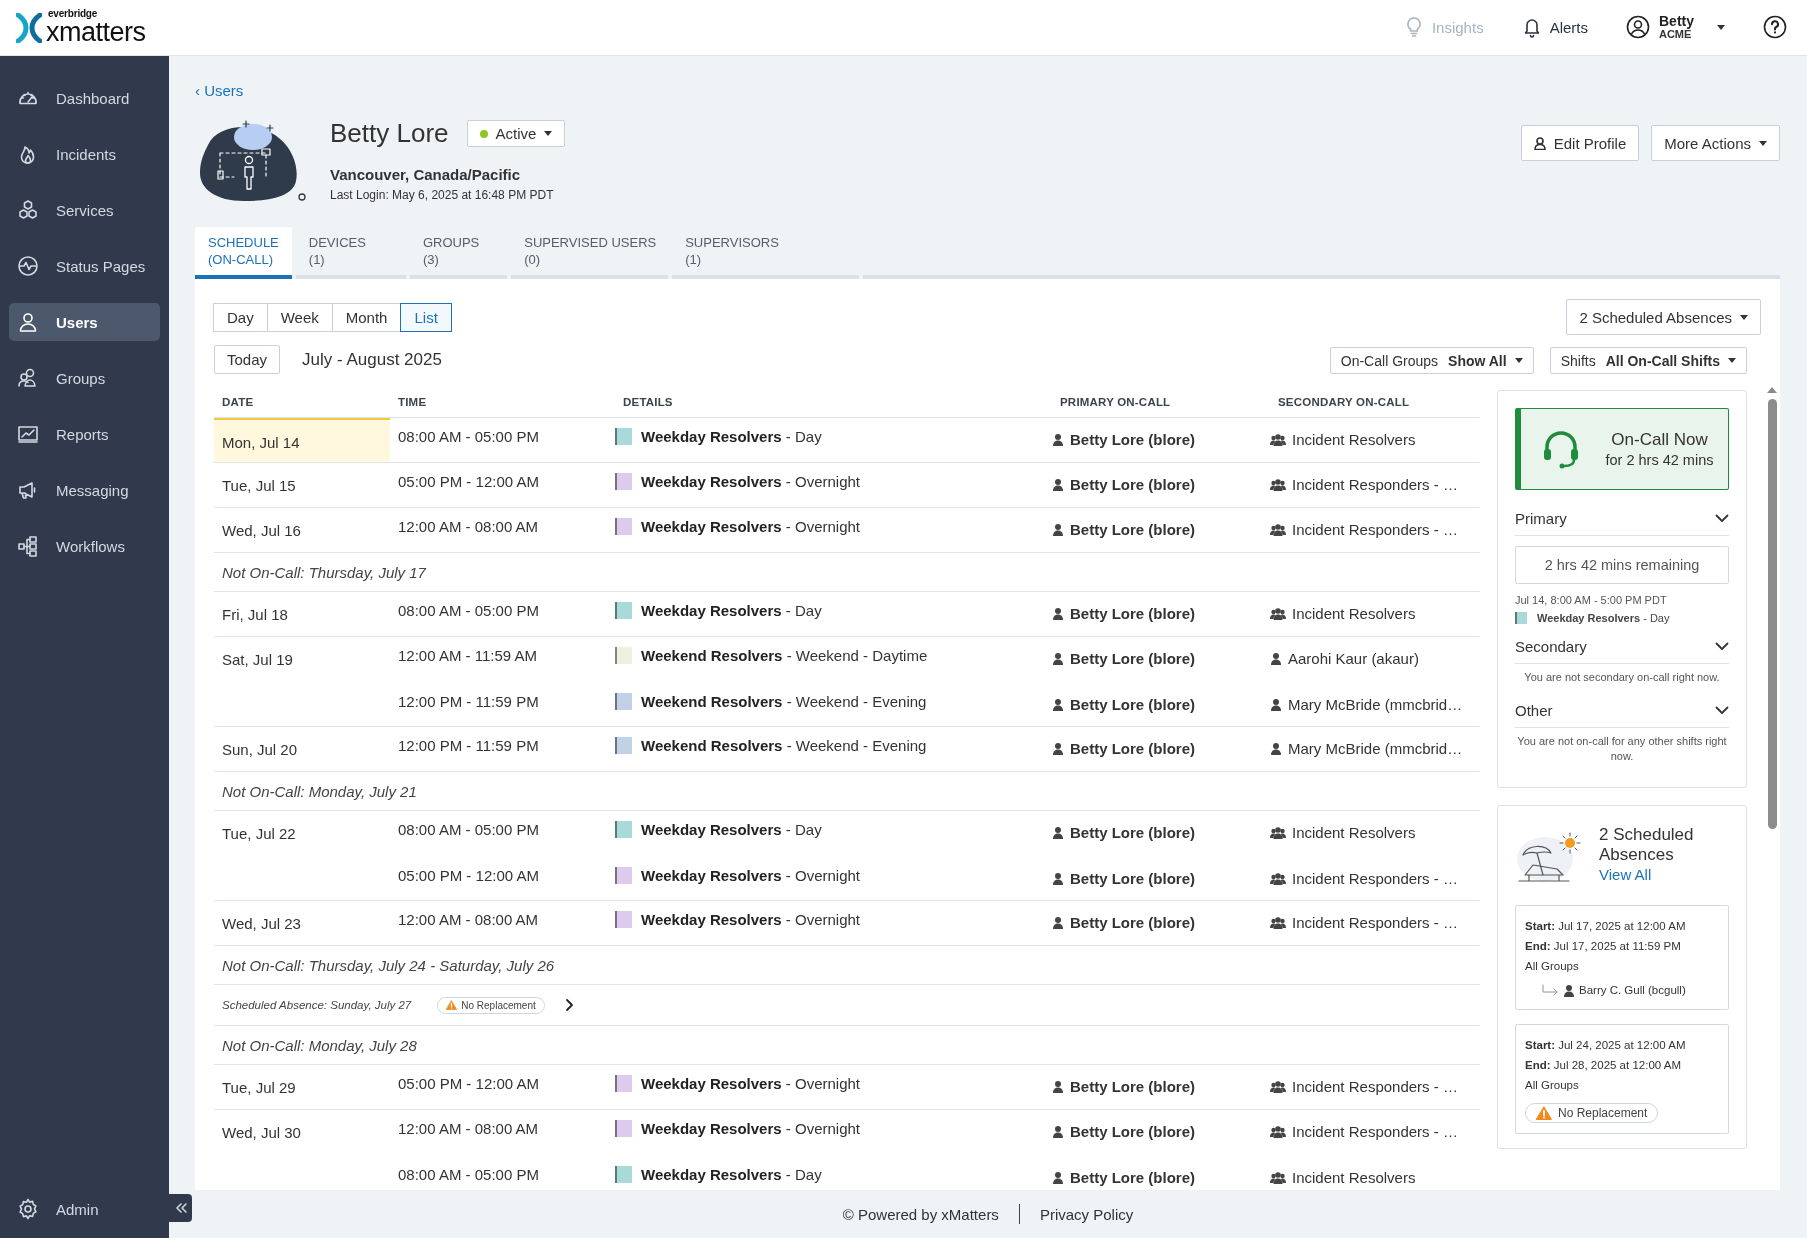 This screenshot has width=1807, height=1238. Describe the element at coordinates (299, 317) in the screenshot. I see `view-toggle-button: Week` at that location.